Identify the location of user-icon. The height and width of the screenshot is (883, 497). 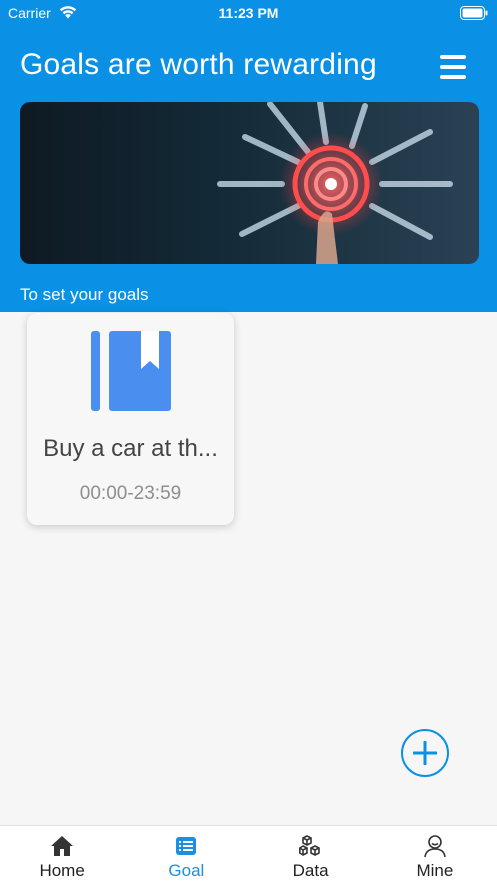
(435, 846).